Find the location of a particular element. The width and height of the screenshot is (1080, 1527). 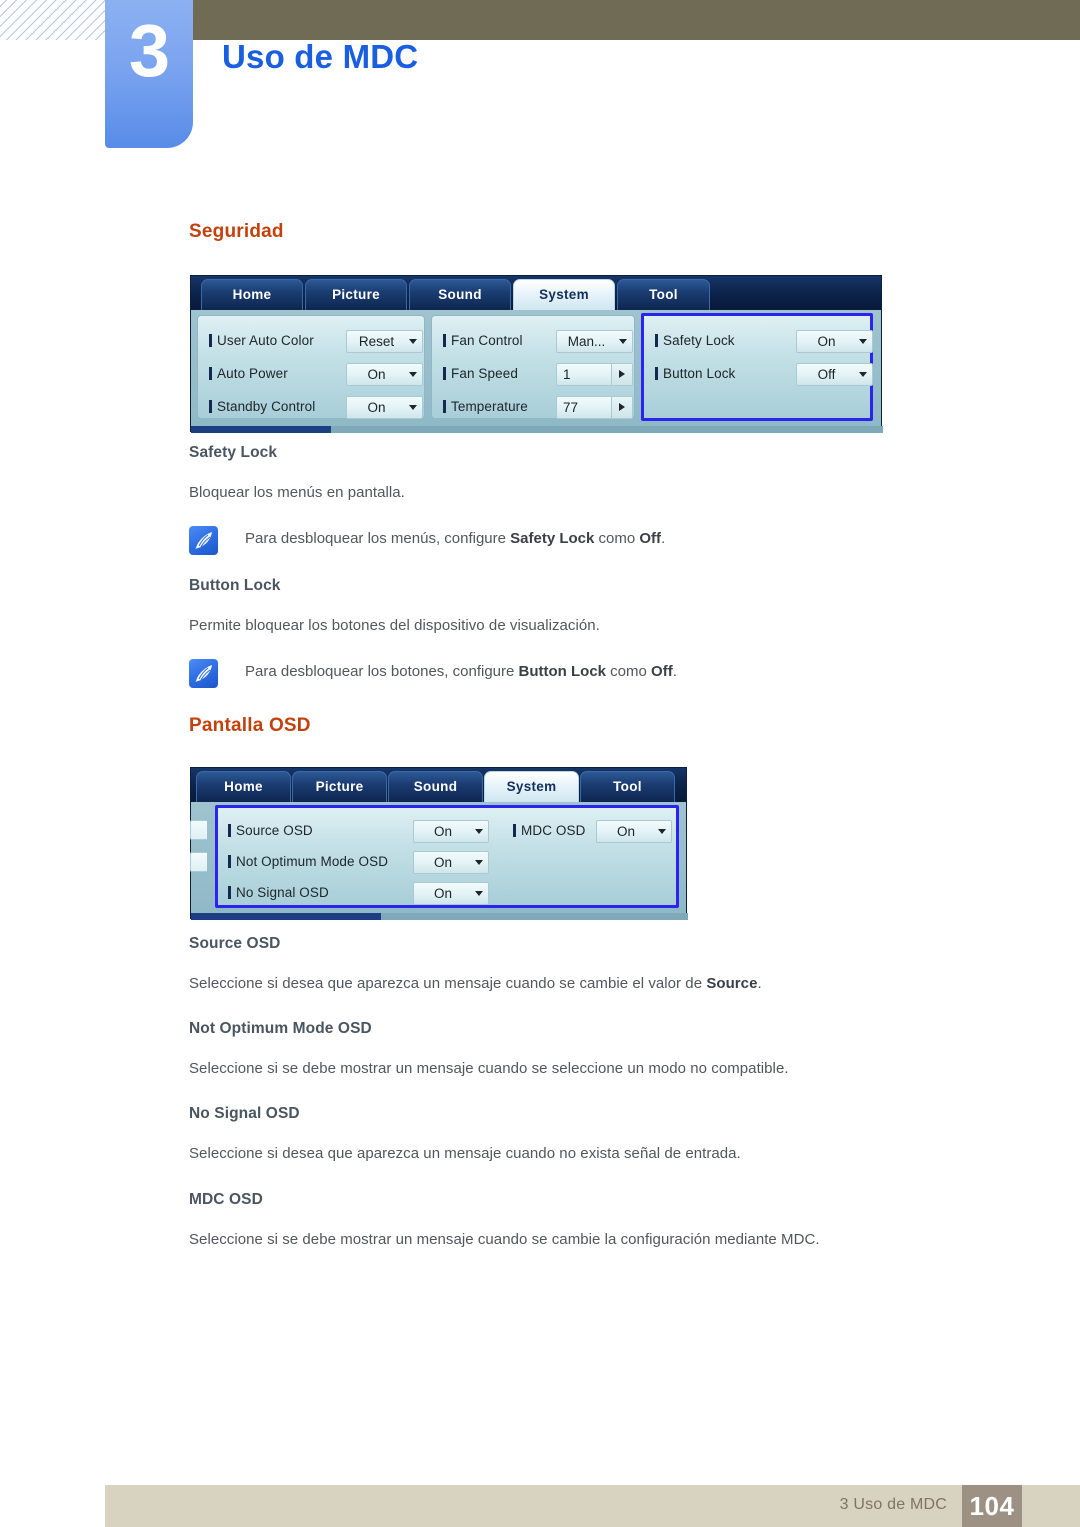

control-label: Button Lock is located at coordinates (695, 373).